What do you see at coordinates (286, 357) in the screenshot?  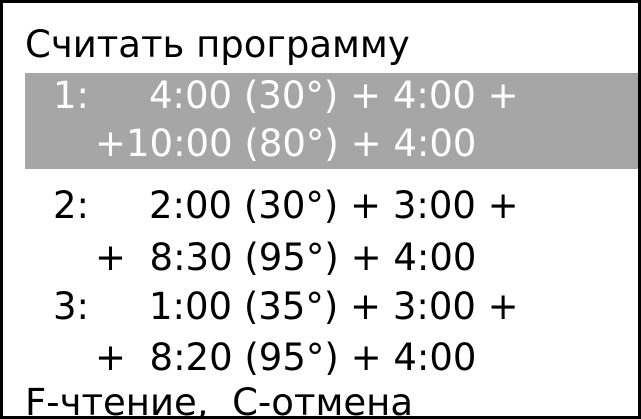 I see `program-steps-line-2: + 8:20 (95°) + 4:00` at bounding box center [286, 357].